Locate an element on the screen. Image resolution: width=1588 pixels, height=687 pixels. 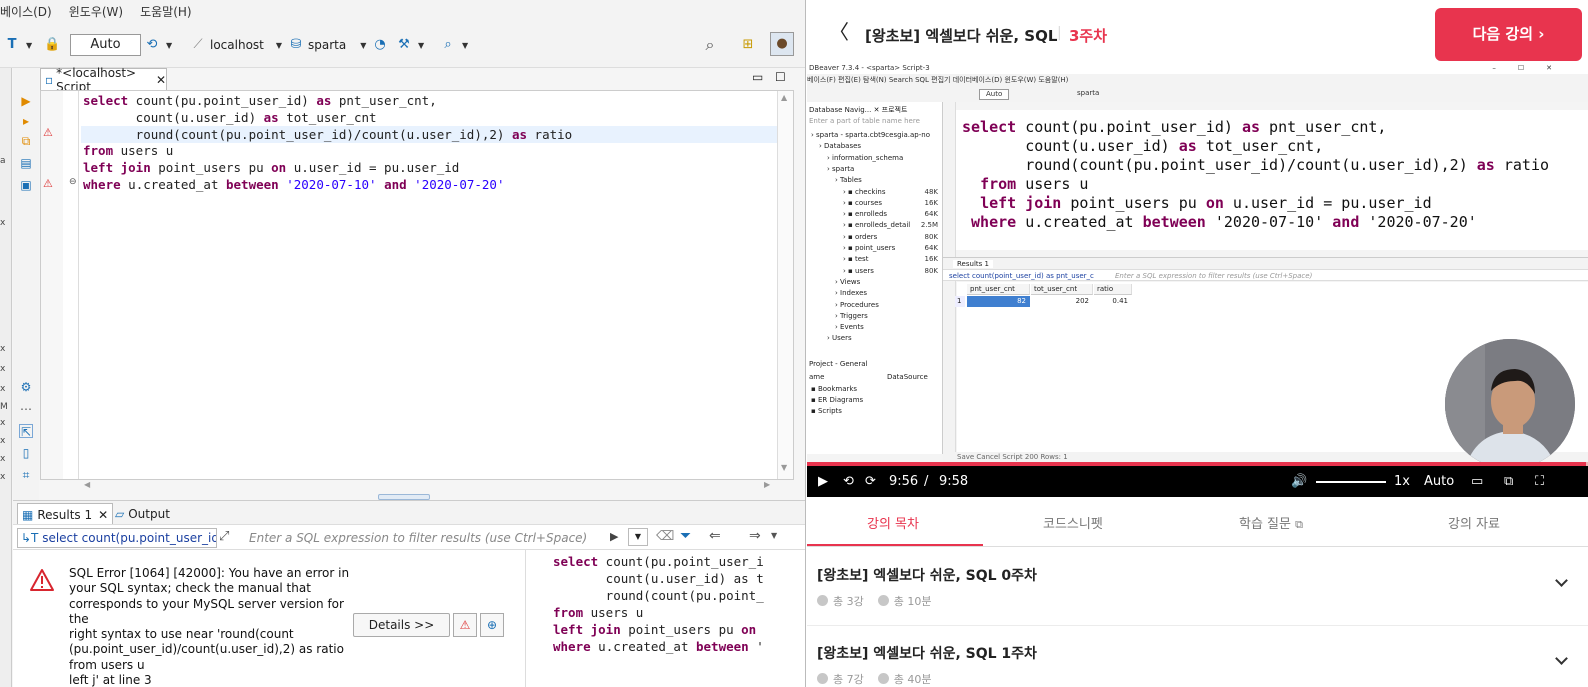
play-icon: ▶ is located at coordinates (823, 482).